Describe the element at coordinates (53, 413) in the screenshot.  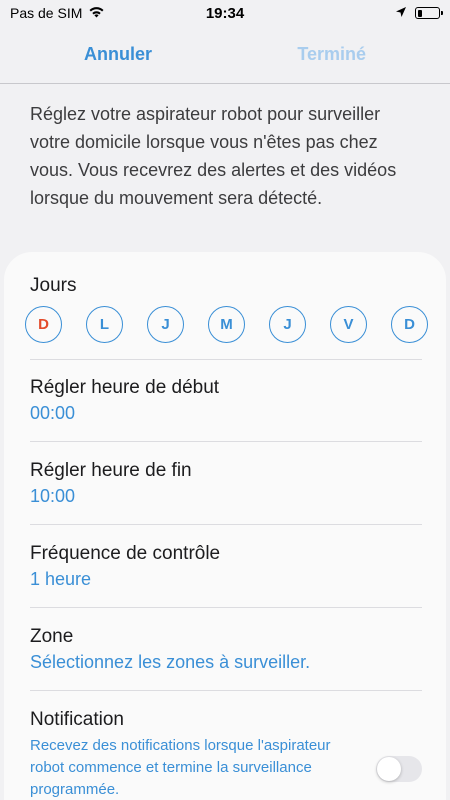
I see `start-time-value: 00:00` at that location.